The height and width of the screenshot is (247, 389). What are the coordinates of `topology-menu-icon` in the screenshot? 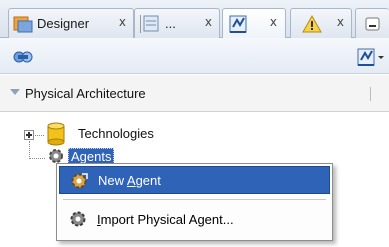 It's located at (371, 57).